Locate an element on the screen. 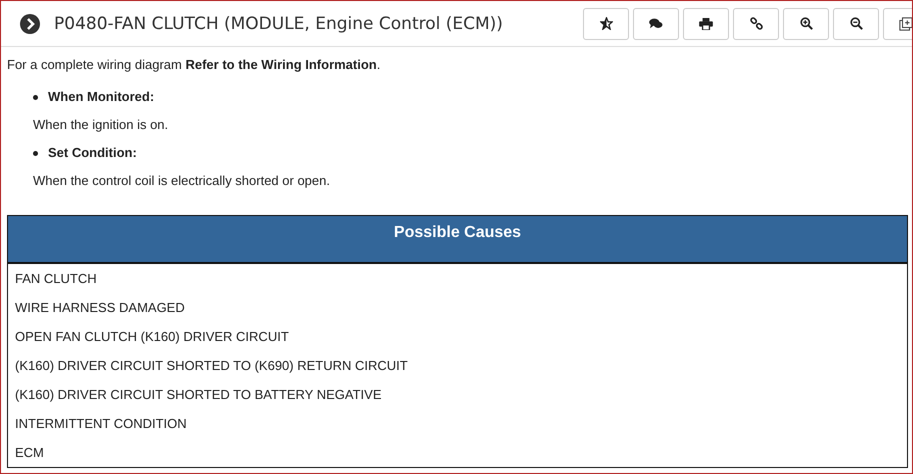  link-icon is located at coordinates (756, 23).